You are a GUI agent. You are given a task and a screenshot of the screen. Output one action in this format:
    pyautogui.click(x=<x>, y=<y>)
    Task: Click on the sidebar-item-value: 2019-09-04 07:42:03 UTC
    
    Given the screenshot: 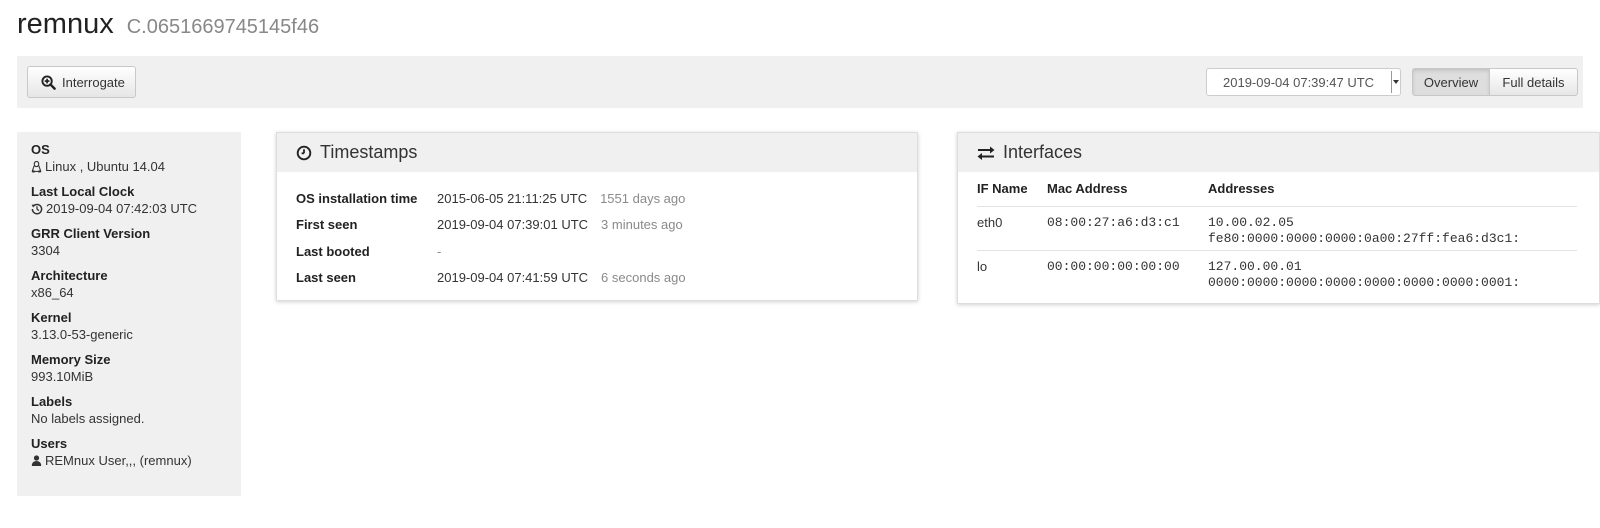 What is the action you would take?
    pyautogui.click(x=122, y=208)
    